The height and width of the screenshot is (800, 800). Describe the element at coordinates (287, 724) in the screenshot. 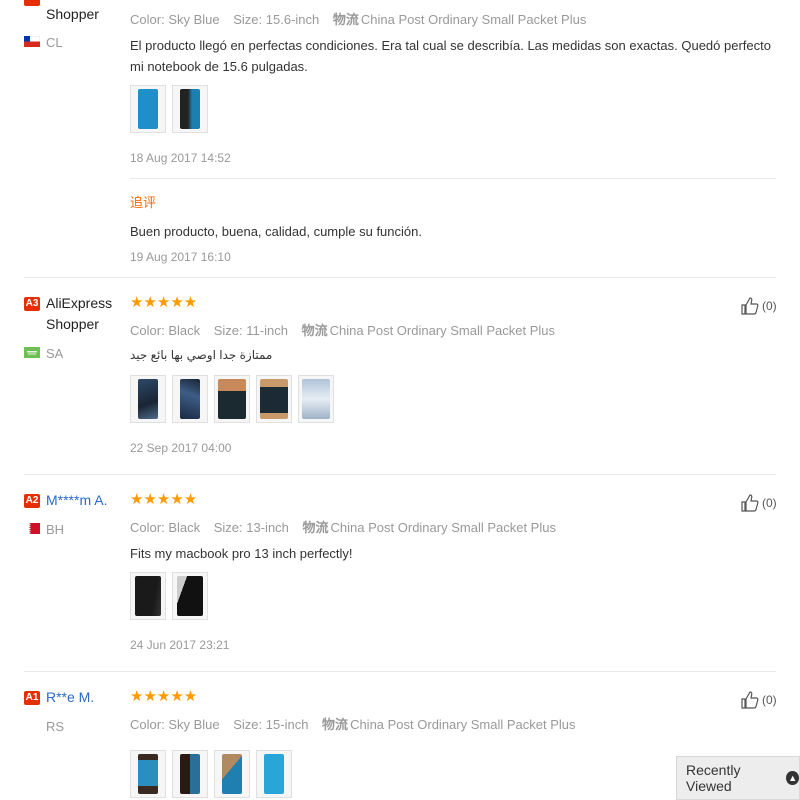

I see `sku-size: 15-inch` at that location.